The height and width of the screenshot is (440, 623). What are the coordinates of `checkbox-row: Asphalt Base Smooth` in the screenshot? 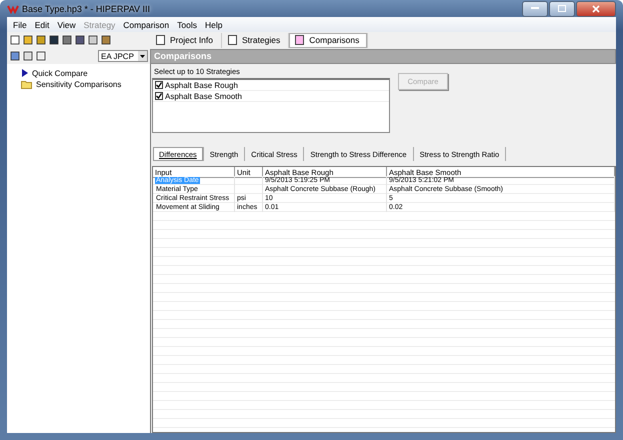 It's located at (271, 96).